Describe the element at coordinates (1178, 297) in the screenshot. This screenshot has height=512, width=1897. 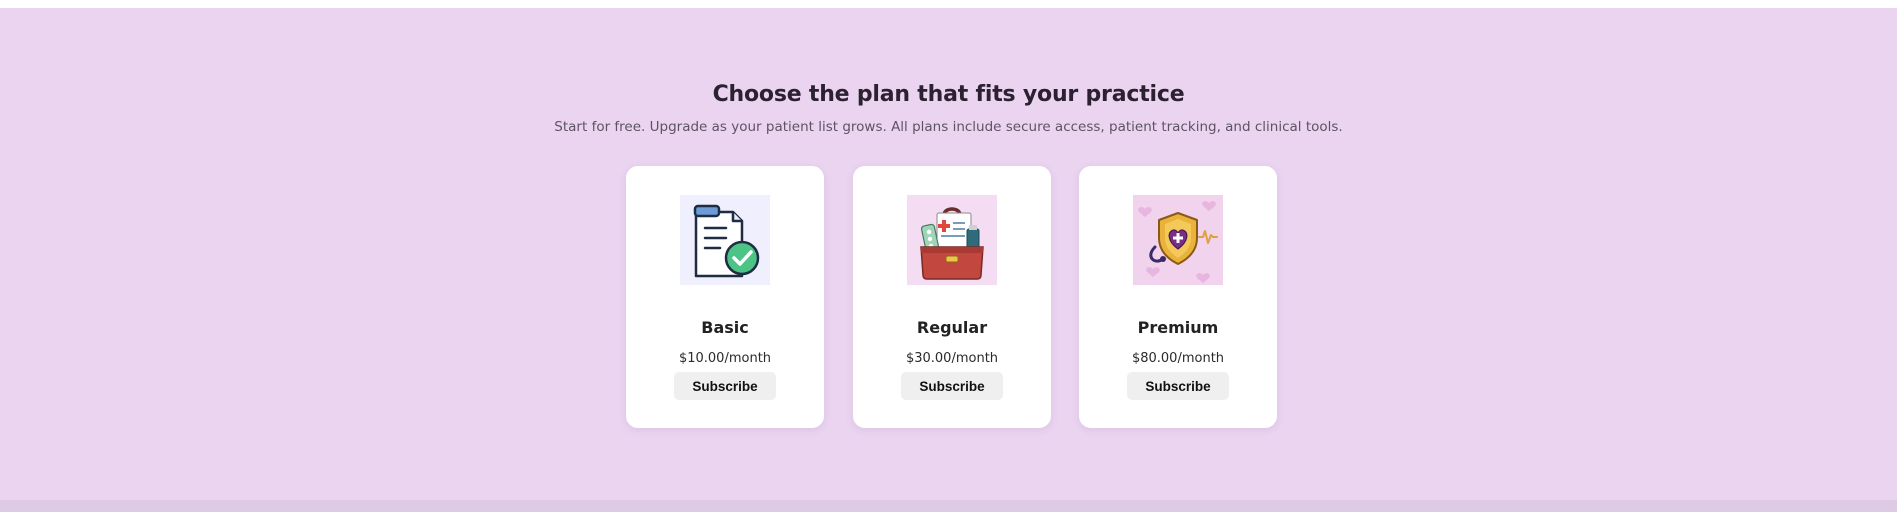
I see `plan-card-premium: Premium $80.00/month Subscribe` at that location.